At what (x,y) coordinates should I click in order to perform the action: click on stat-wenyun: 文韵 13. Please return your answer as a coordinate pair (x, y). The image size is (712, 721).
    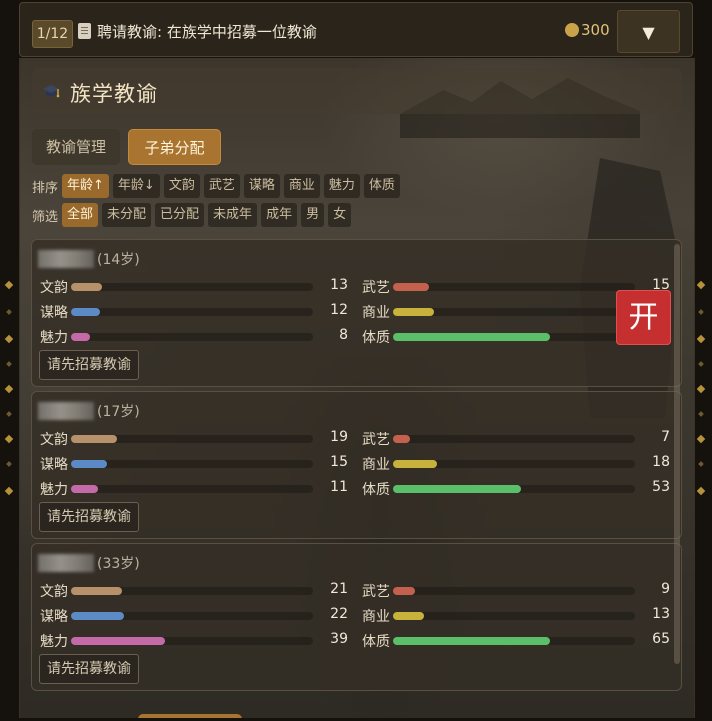
    Looking at the image, I should click on (200, 287).